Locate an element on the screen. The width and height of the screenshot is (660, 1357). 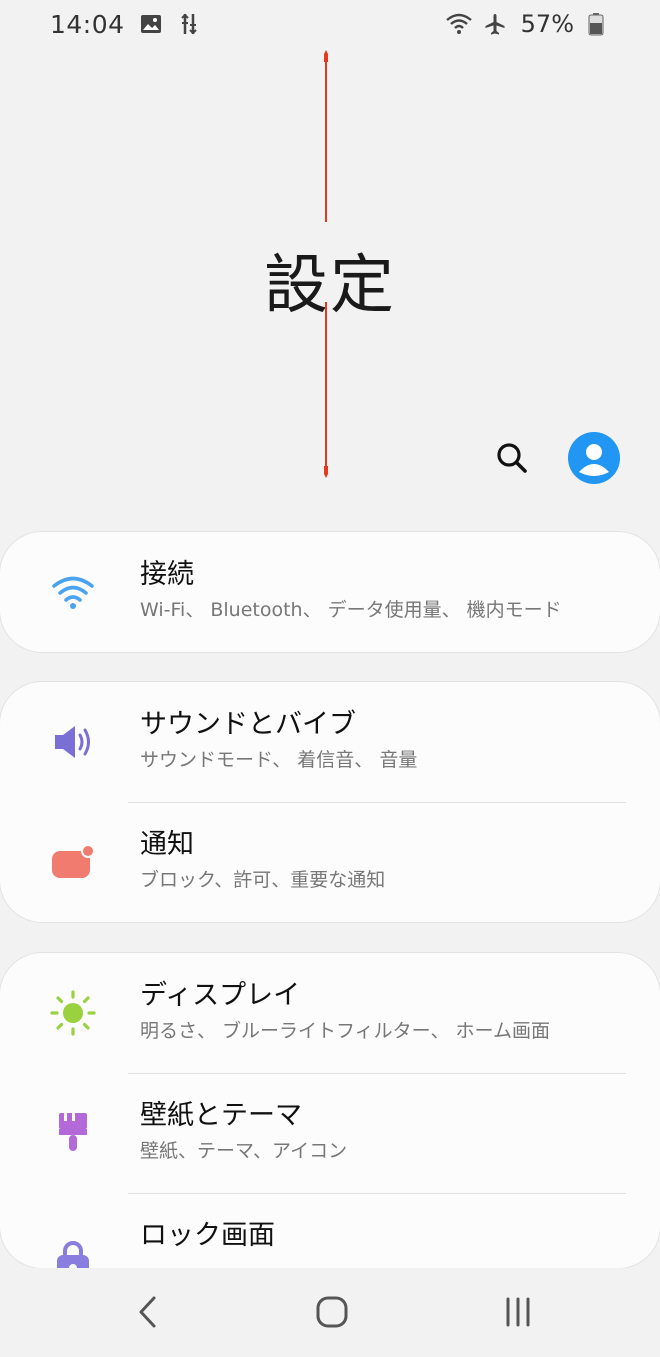
settings-item-sound: サウンドとバイブ サウンドモード、 着信音、 音量 is located at coordinates (330, 742).